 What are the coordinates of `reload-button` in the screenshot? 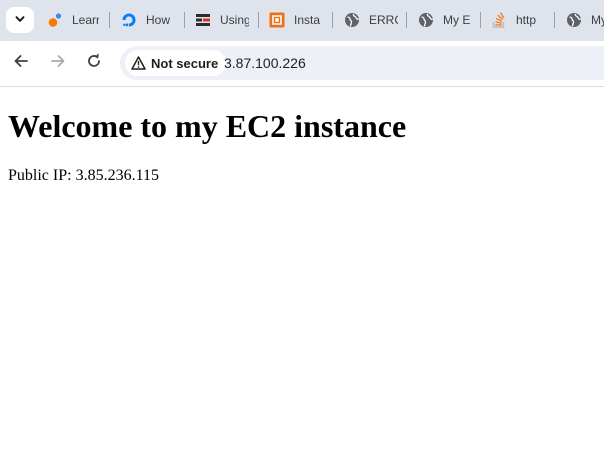 It's located at (94, 63).